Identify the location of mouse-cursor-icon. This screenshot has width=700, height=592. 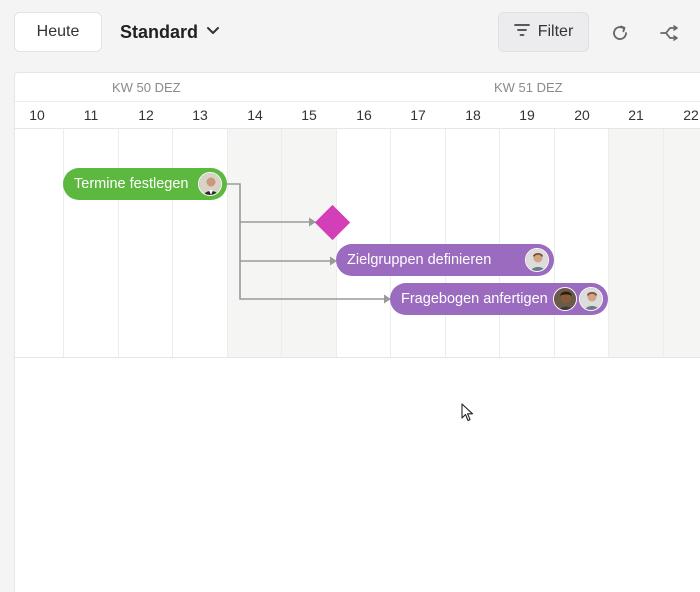
(468, 413).